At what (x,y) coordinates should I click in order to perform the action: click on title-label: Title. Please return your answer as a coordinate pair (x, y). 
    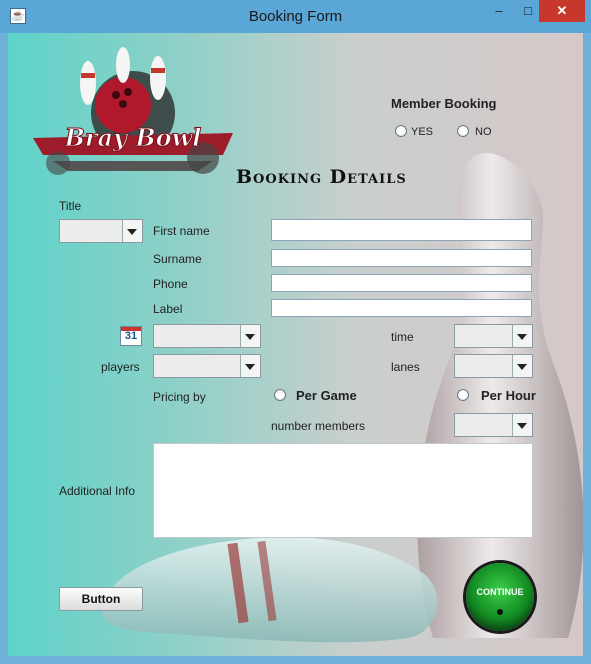
    Looking at the image, I should click on (70, 206).